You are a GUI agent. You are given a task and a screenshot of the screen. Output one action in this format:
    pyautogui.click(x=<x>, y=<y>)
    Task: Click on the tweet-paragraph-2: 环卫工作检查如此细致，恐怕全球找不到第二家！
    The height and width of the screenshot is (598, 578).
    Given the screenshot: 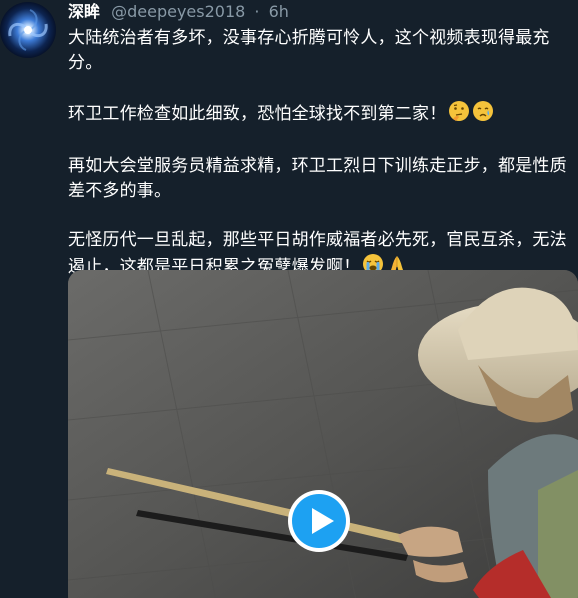 What is the action you would take?
    pyautogui.click(x=321, y=115)
    